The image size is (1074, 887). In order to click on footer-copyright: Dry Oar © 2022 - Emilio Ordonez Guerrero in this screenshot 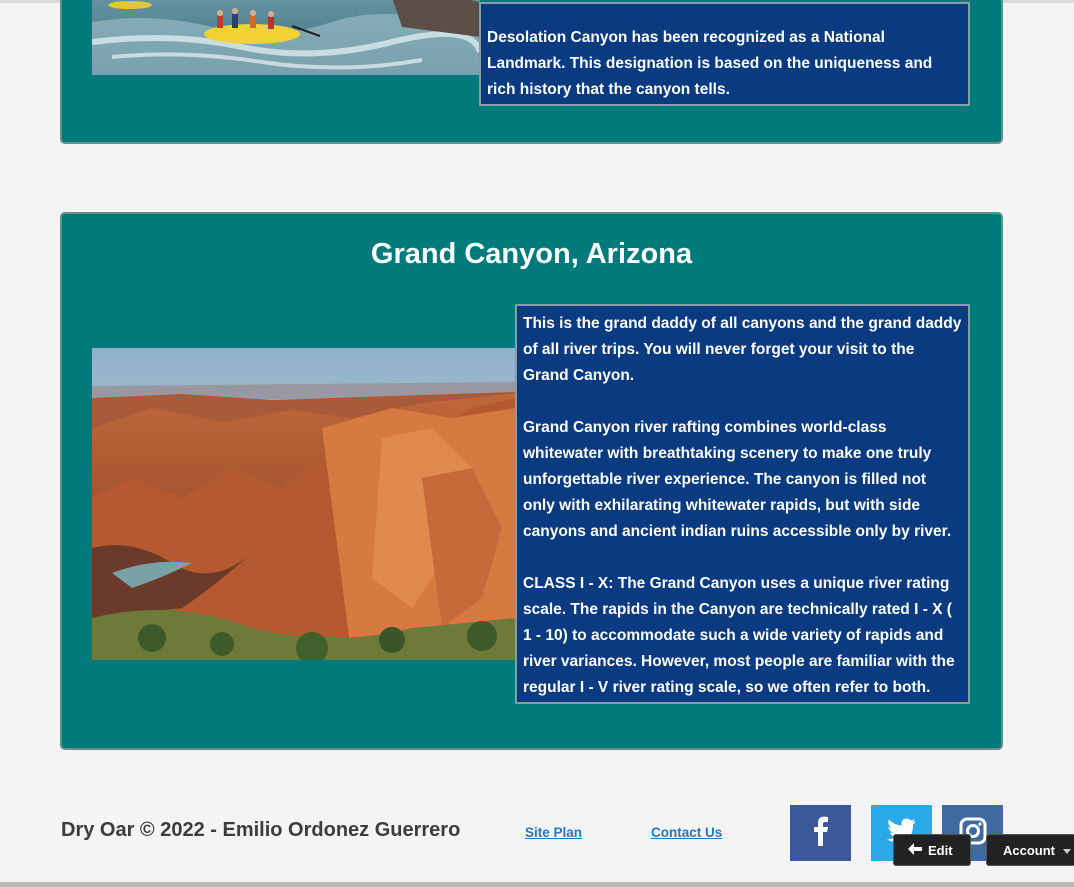, I will do `click(261, 830)`.